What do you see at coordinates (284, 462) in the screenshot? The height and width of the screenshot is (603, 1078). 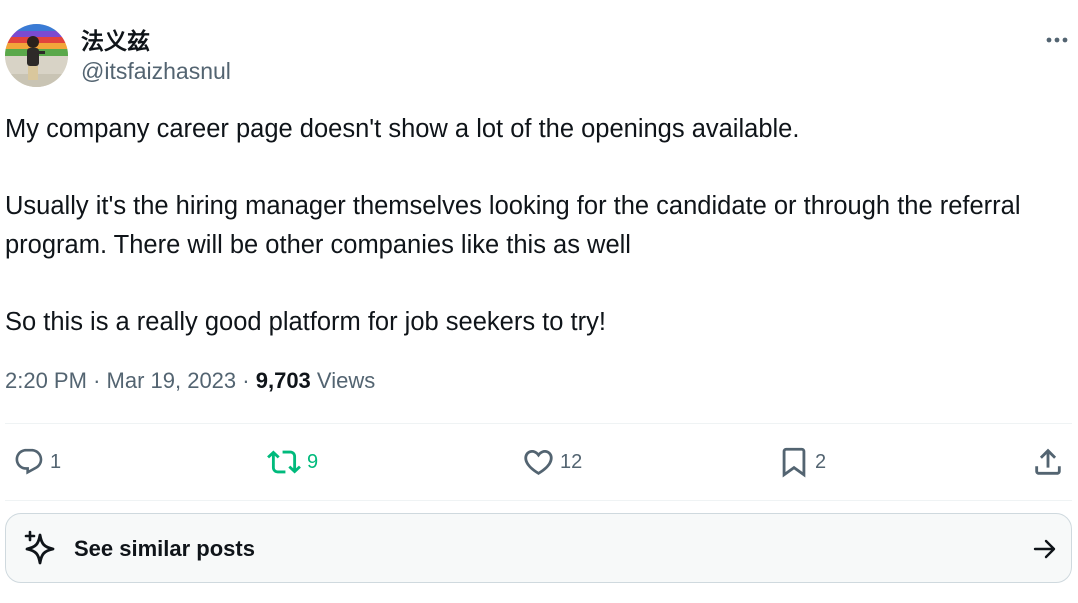 I see `retweet-icon` at bounding box center [284, 462].